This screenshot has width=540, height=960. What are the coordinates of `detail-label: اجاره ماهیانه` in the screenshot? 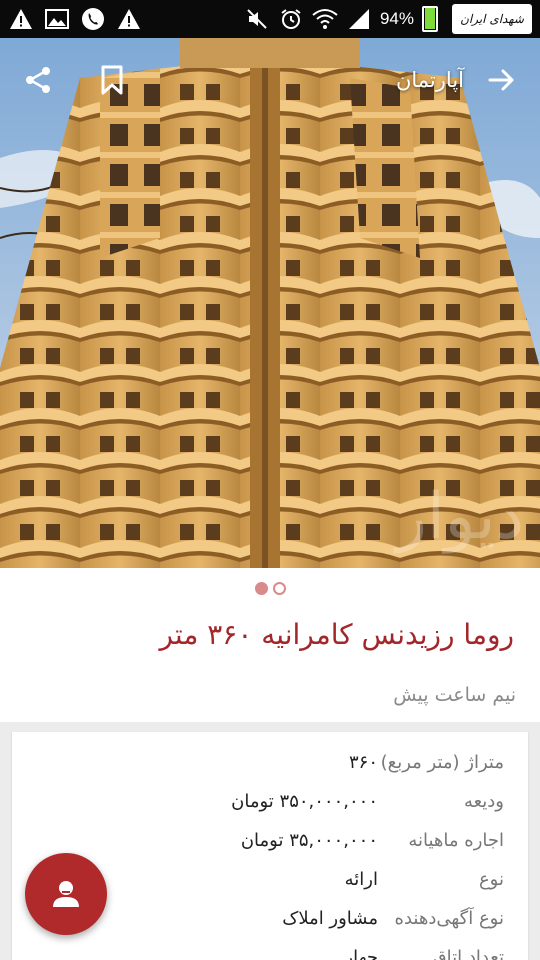 It's located at (456, 840).